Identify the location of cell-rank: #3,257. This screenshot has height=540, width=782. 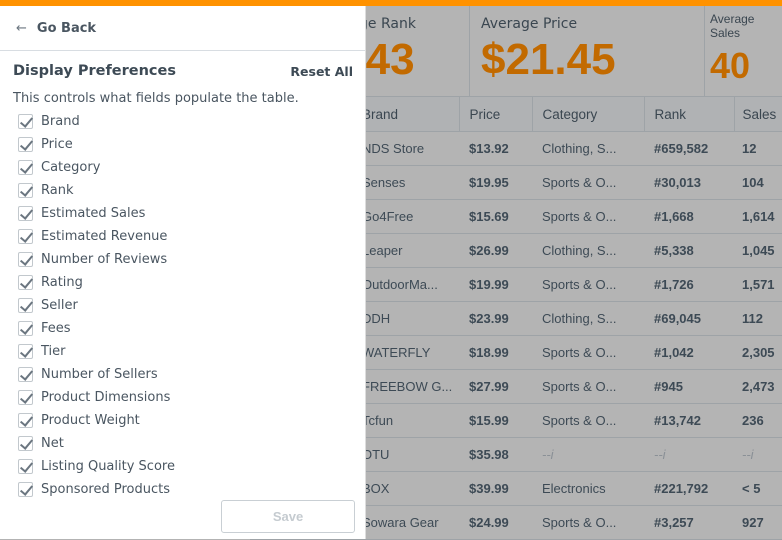
(689, 522).